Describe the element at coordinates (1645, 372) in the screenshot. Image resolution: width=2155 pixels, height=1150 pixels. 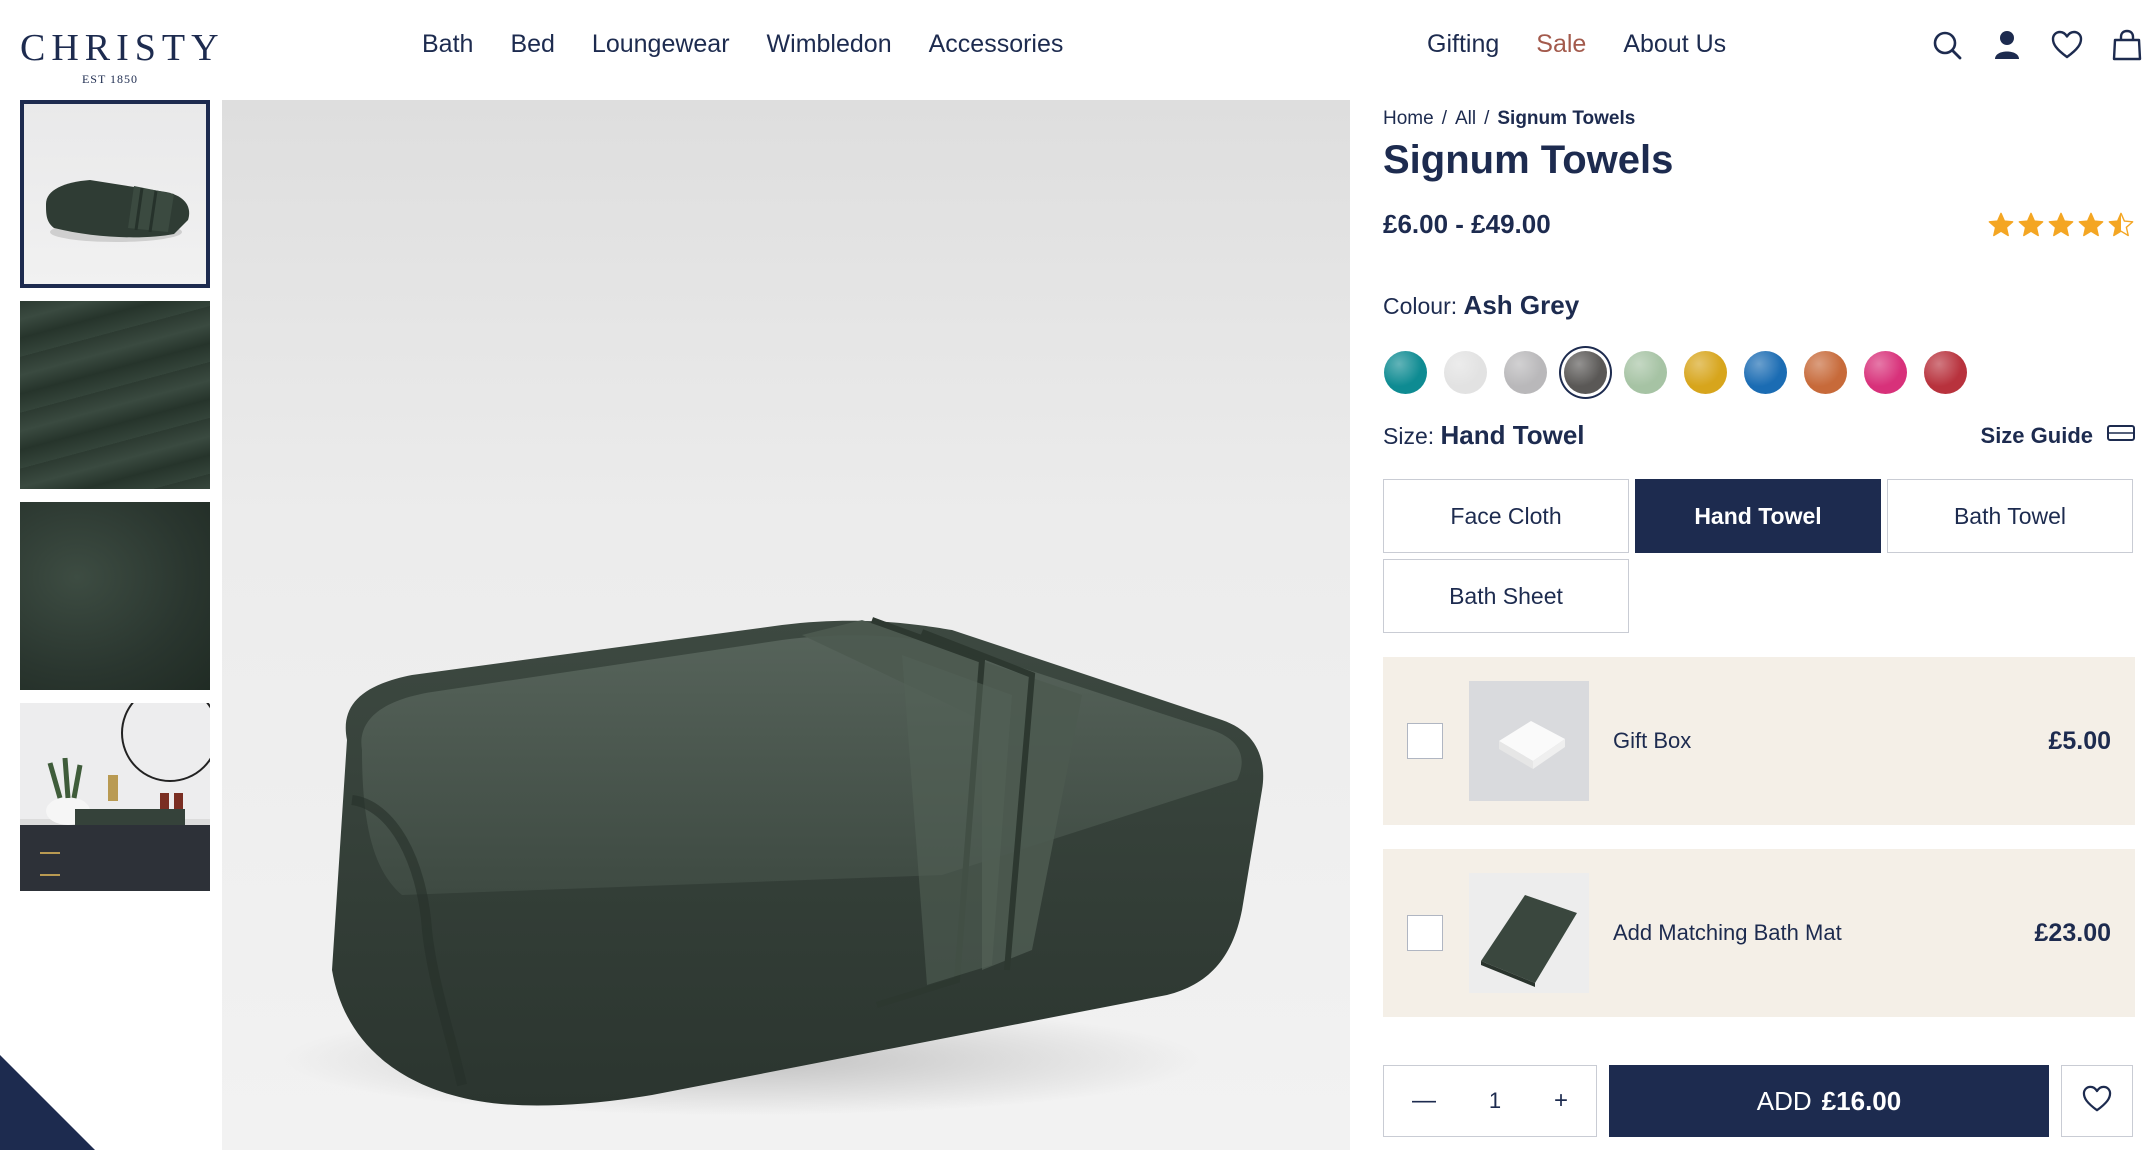
I see `swatch-sage` at that location.